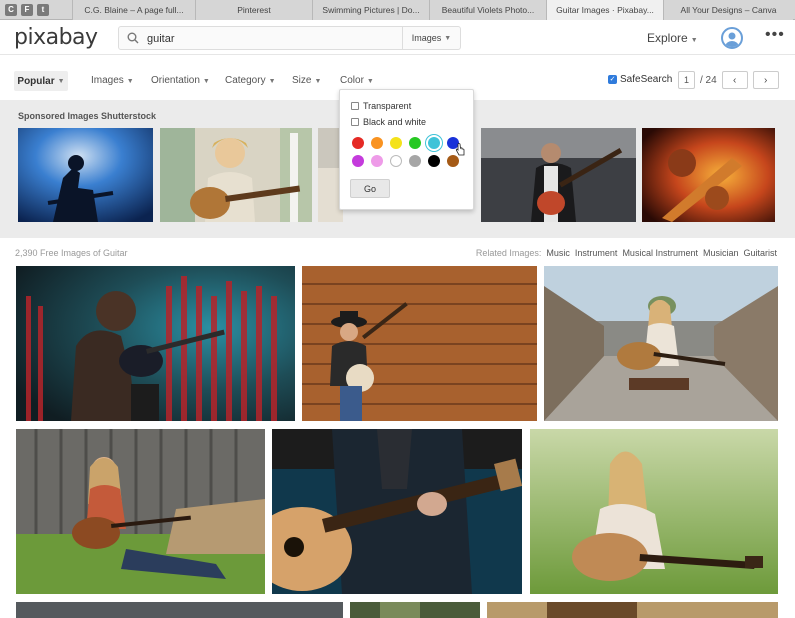  Describe the element at coordinates (508, 253) in the screenshot. I see `related-label: Related Images:` at that location.